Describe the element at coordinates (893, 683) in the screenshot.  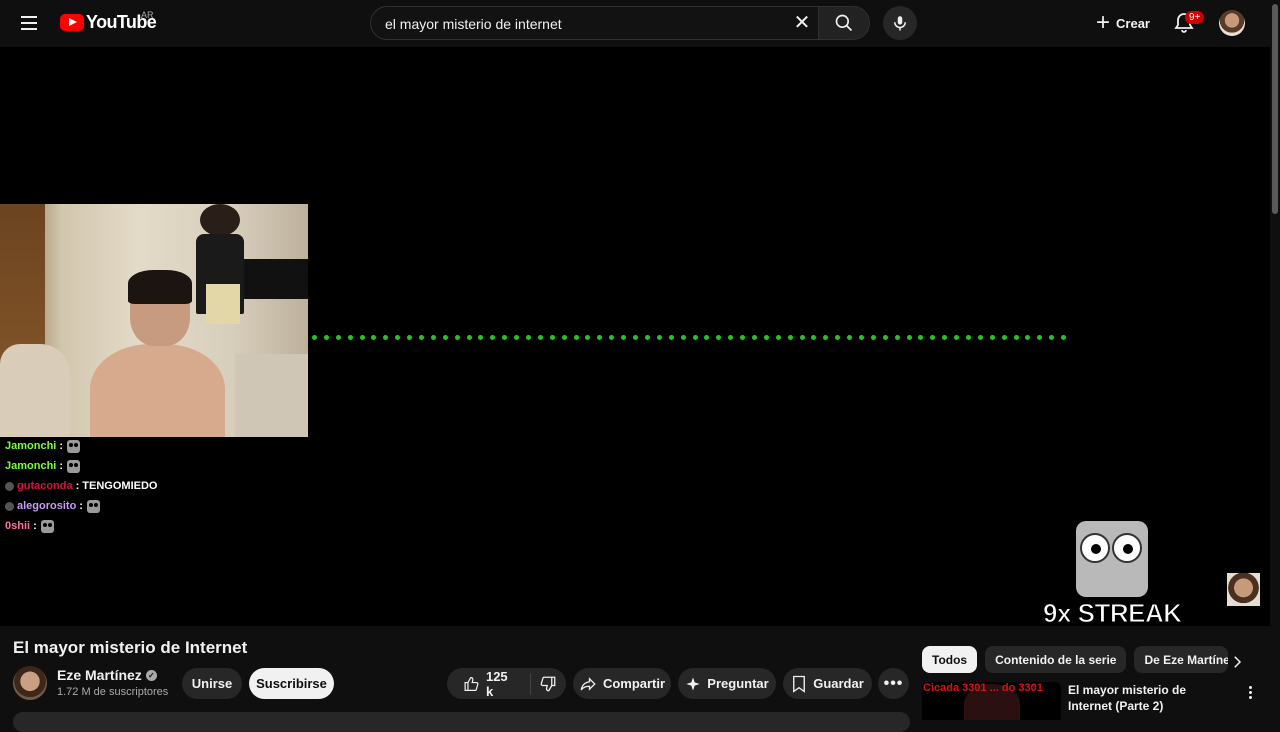
I see `more-actions-button: •••` at that location.